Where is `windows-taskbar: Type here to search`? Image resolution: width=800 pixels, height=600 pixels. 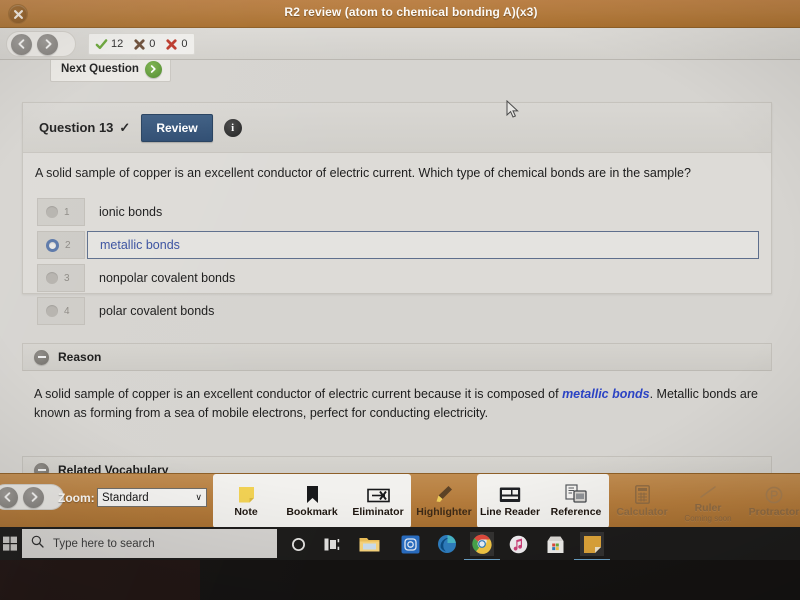
windows-taskbar: Type here to search is located at coordinates (400, 544).